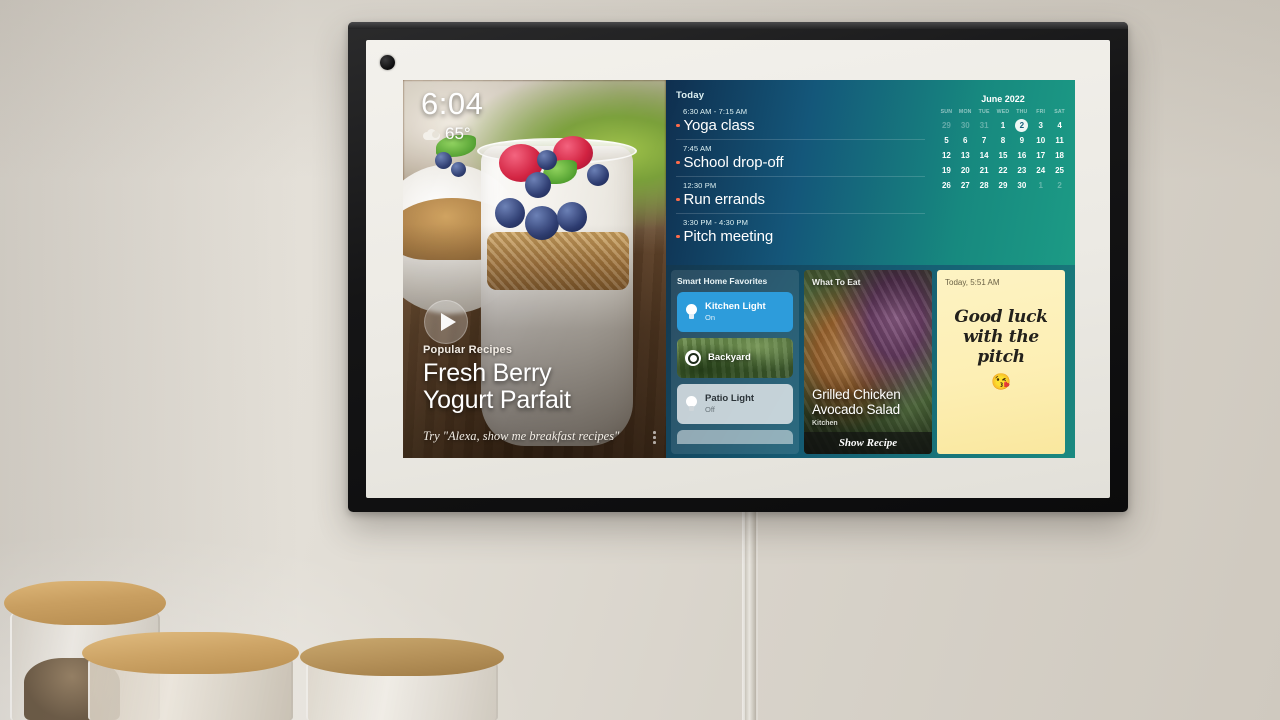  What do you see at coordinates (458, 133) in the screenshot?
I see `temperature-value: 65°` at bounding box center [458, 133].